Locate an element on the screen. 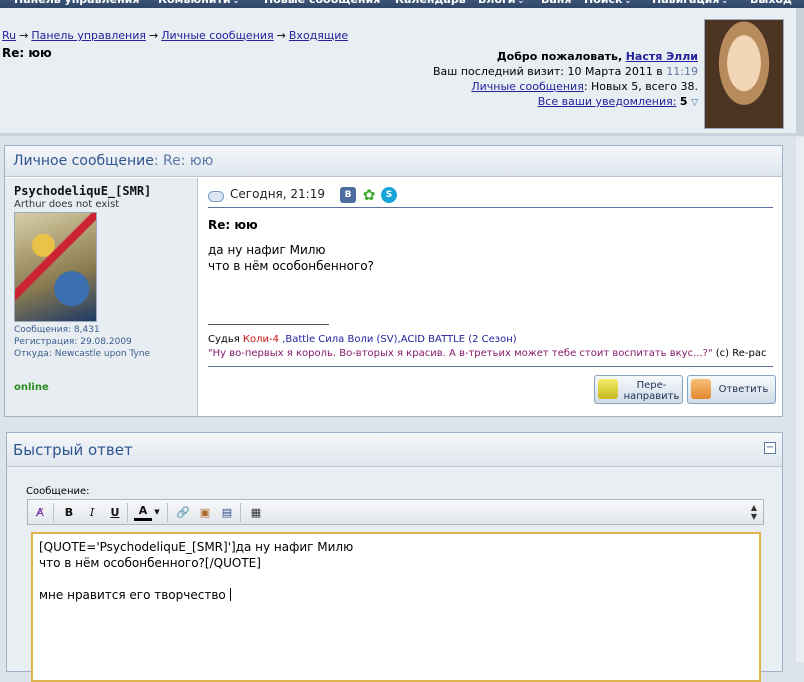 The image size is (804, 682). forward-button-label: Пере- направить is located at coordinates (651, 391).